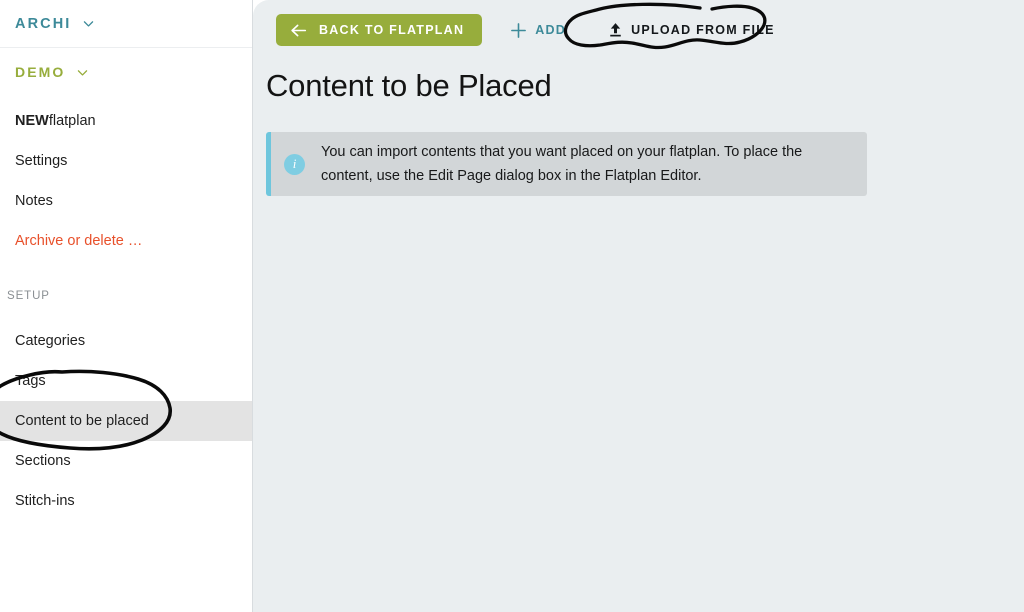 Image resolution: width=1024 pixels, height=612 pixels. I want to click on sidebar-item-label: Content to be placed, so click(82, 421).